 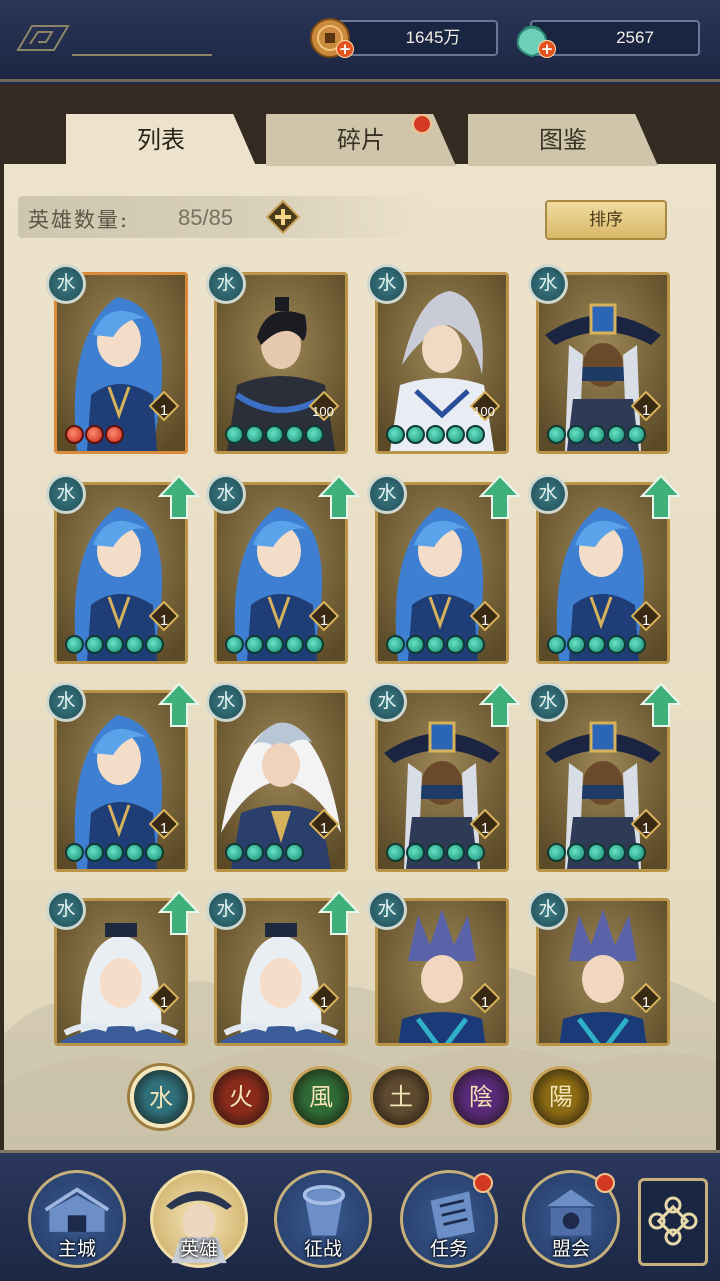 I want to click on more-menu-button, so click(x=673, y=1222).